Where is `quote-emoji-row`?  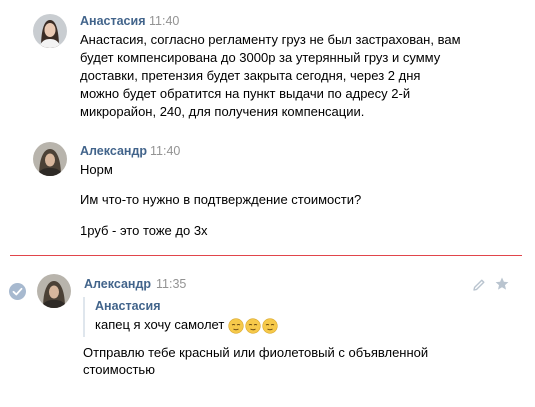 quote-emoji-row is located at coordinates (253, 326).